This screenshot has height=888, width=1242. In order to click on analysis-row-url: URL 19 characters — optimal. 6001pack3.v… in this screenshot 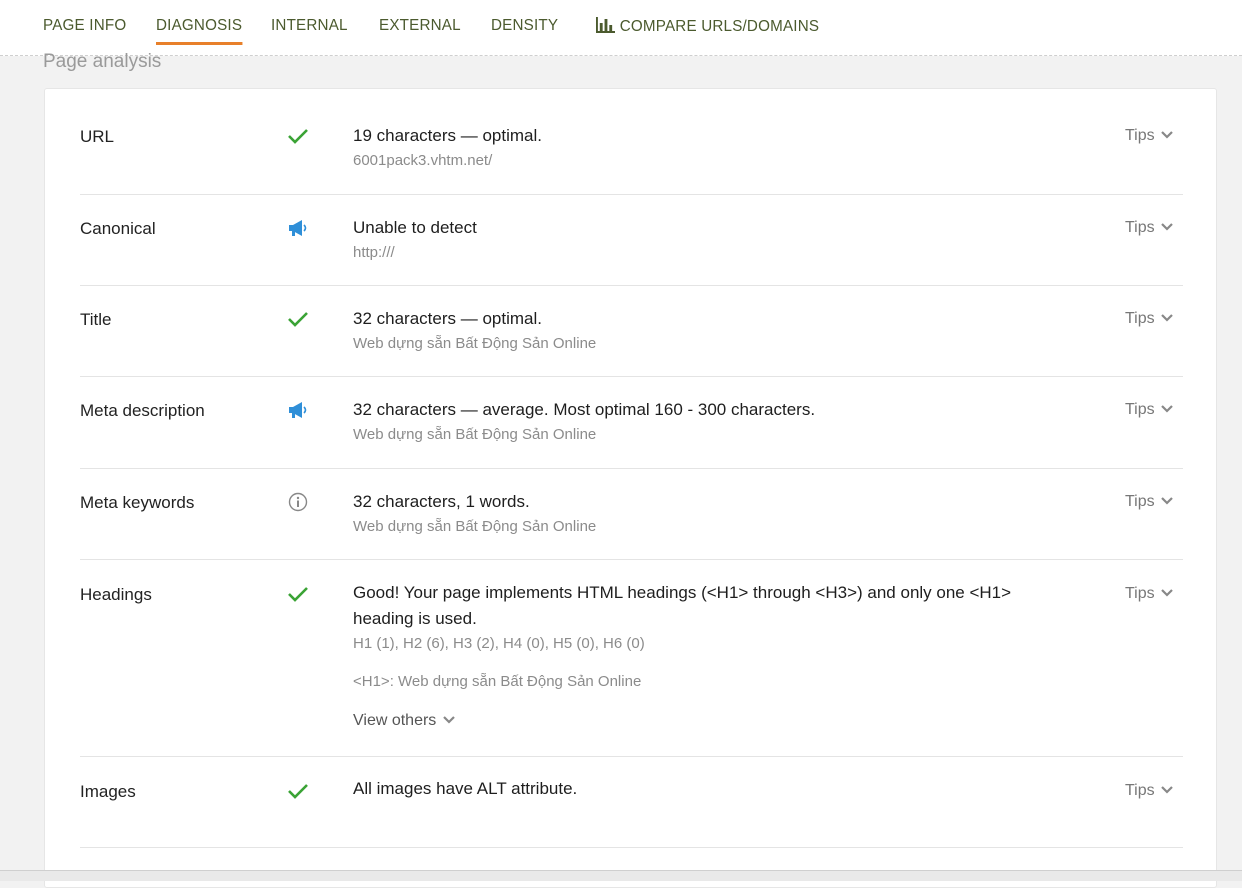, I will do `click(631, 142)`.